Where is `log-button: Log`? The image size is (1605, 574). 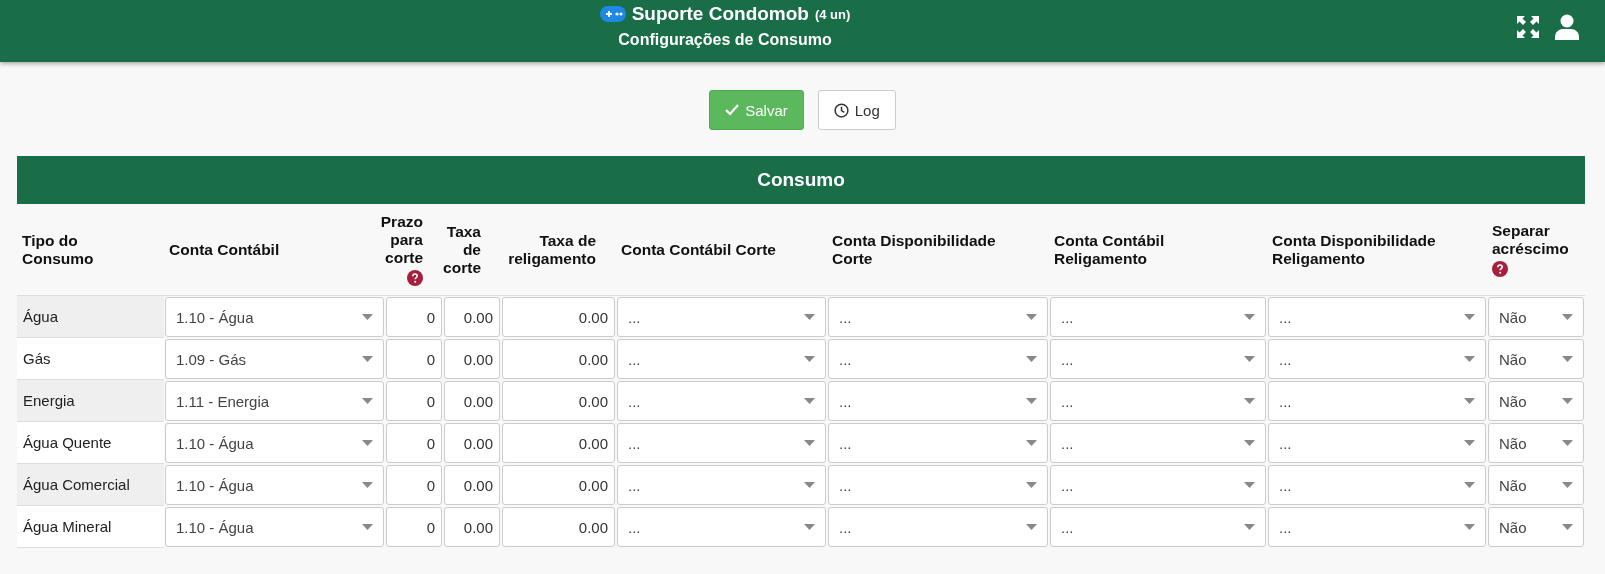
log-button: Log is located at coordinates (856, 110).